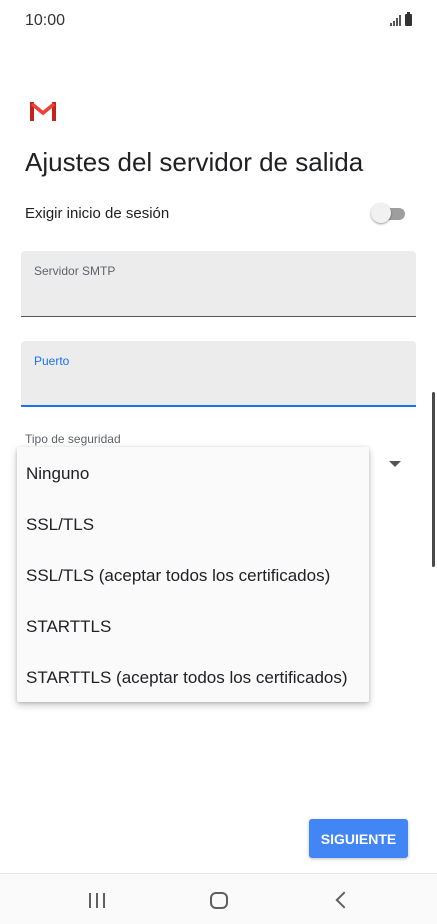  I want to click on smtp-server-input, so click(219, 295).